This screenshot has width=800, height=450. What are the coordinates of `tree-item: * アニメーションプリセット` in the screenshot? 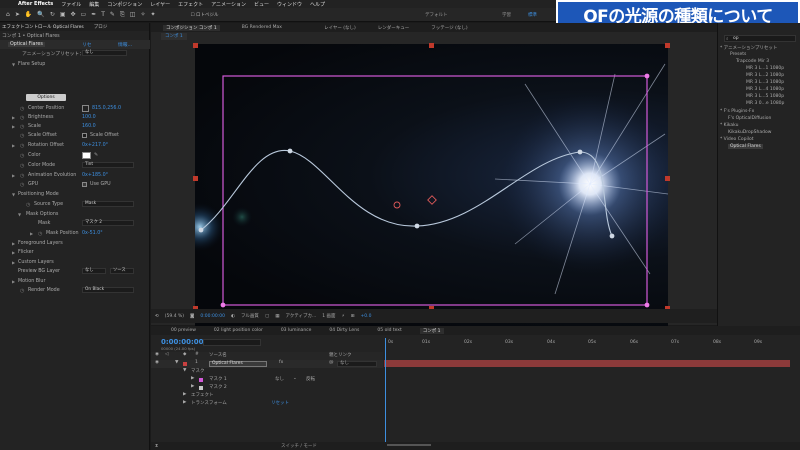 It's located at (748, 48).